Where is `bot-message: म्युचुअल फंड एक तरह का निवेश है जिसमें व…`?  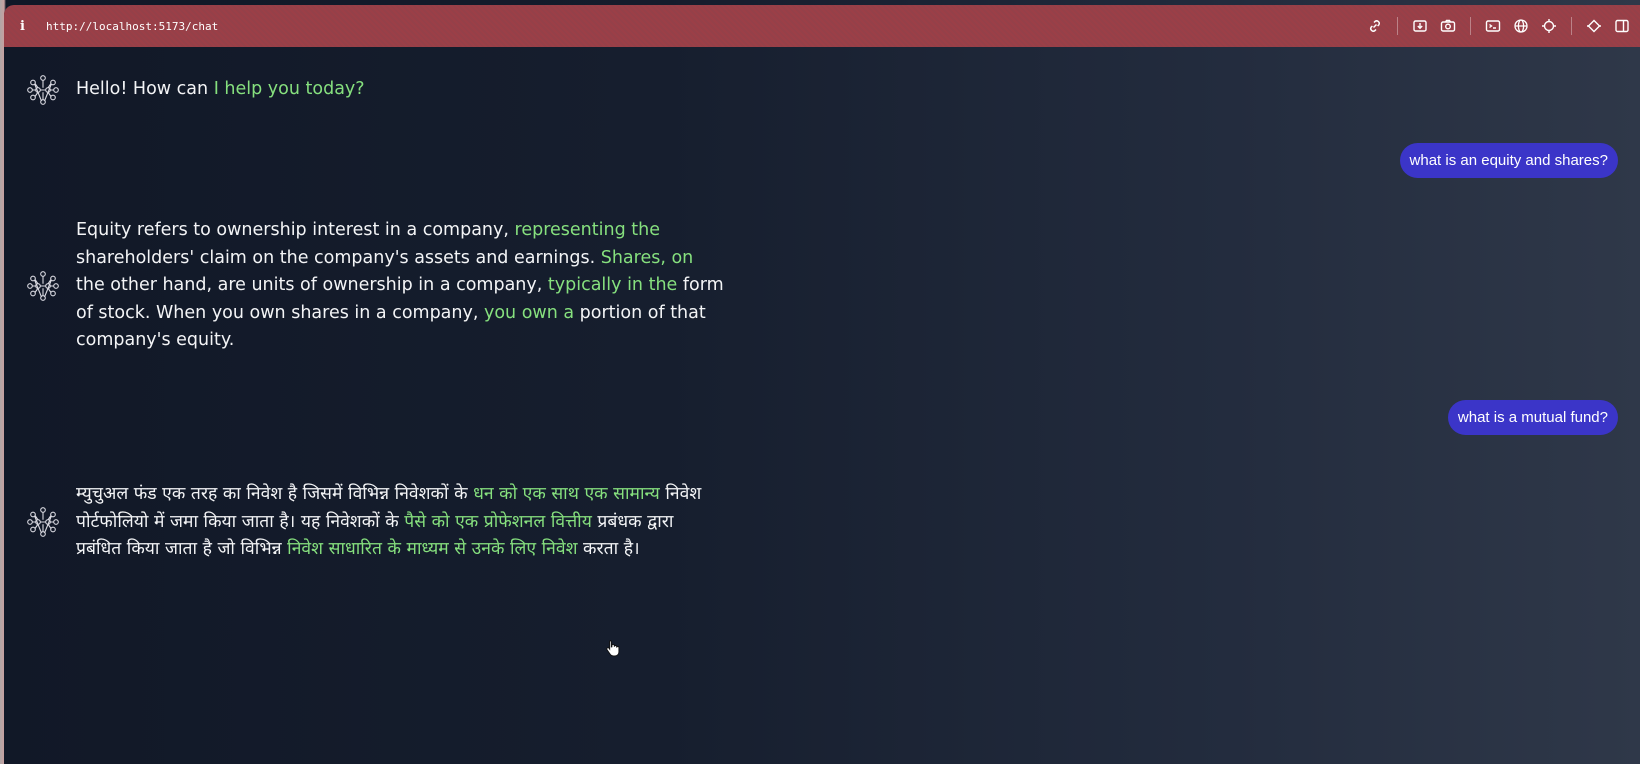 bot-message: म्युचुअल फंड एक तरह का निवेश है जिसमें व… is located at coordinates (371, 522).